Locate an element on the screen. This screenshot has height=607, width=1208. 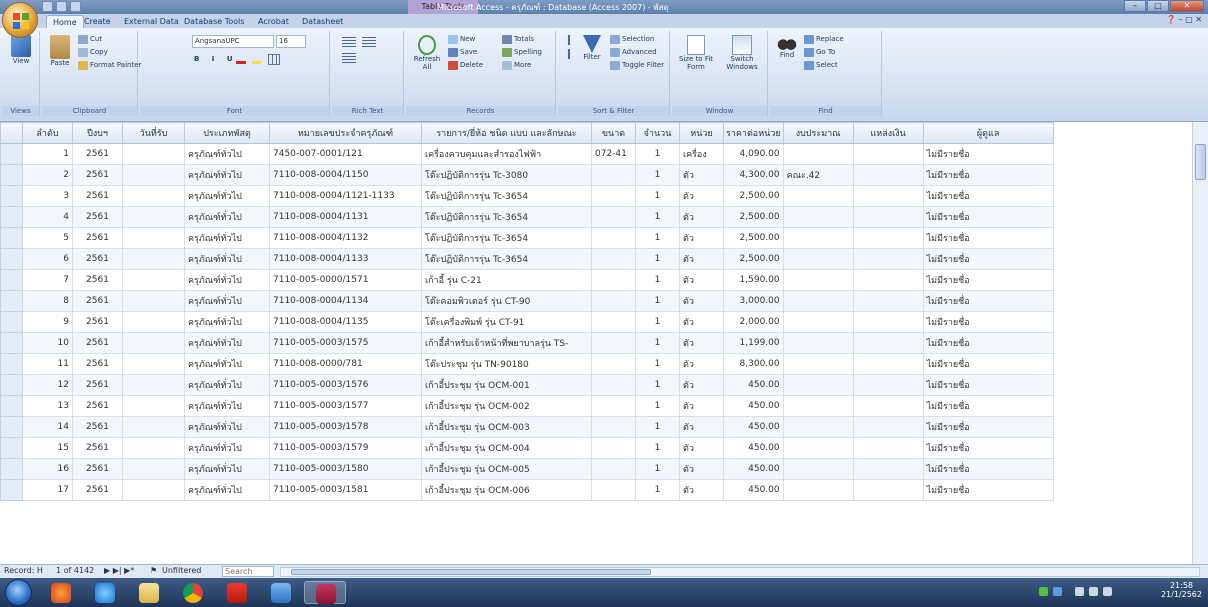
volume-icon is located at coordinates (1107, 591).